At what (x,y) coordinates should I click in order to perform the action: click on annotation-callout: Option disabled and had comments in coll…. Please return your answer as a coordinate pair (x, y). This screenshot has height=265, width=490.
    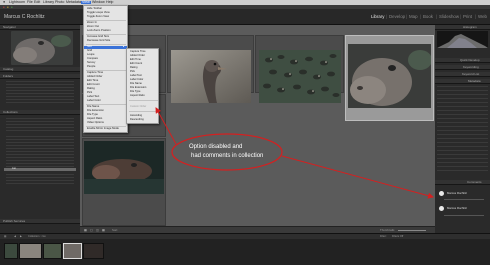
    Looking at the image, I should click on (227, 151).